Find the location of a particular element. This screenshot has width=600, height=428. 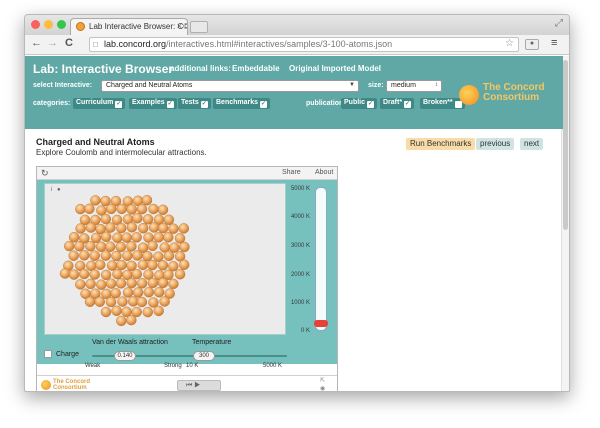

size-select: medium ↕ is located at coordinates (414, 86).